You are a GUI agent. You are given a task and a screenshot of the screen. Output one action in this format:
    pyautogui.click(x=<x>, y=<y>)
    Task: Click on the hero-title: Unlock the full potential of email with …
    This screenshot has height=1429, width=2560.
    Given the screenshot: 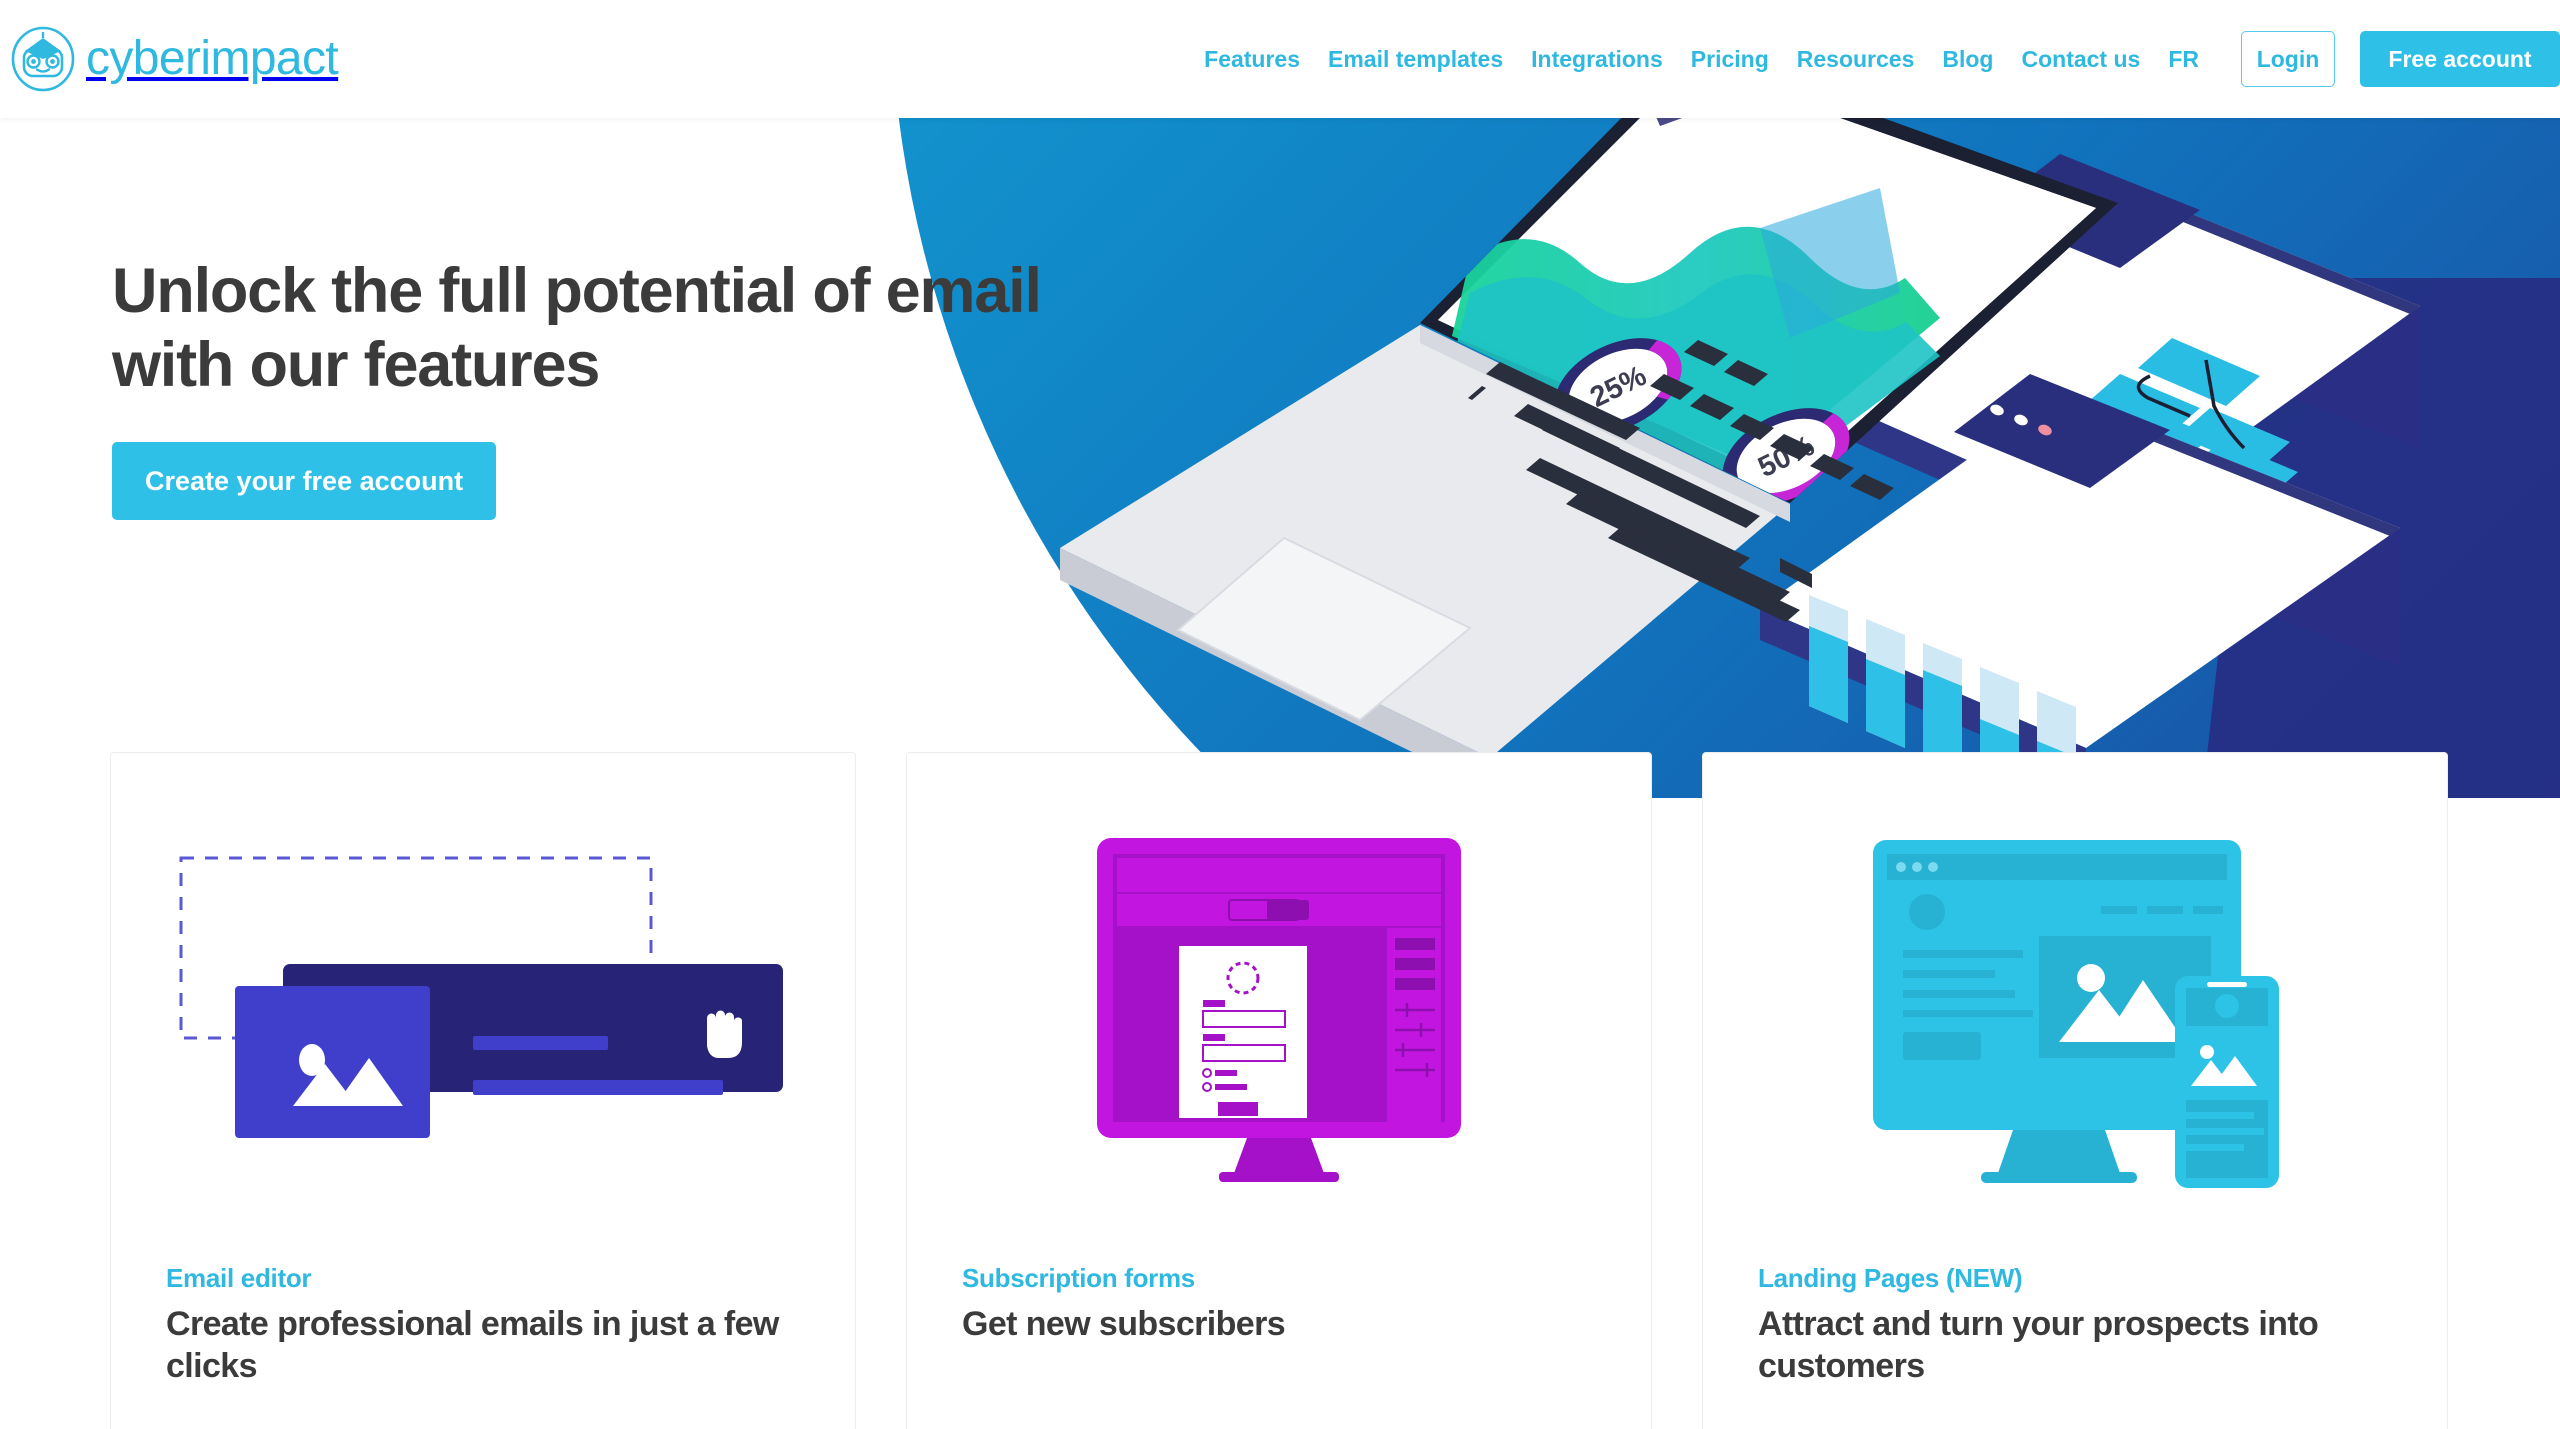 What is the action you would take?
    pyautogui.click(x=592, y=328)
    